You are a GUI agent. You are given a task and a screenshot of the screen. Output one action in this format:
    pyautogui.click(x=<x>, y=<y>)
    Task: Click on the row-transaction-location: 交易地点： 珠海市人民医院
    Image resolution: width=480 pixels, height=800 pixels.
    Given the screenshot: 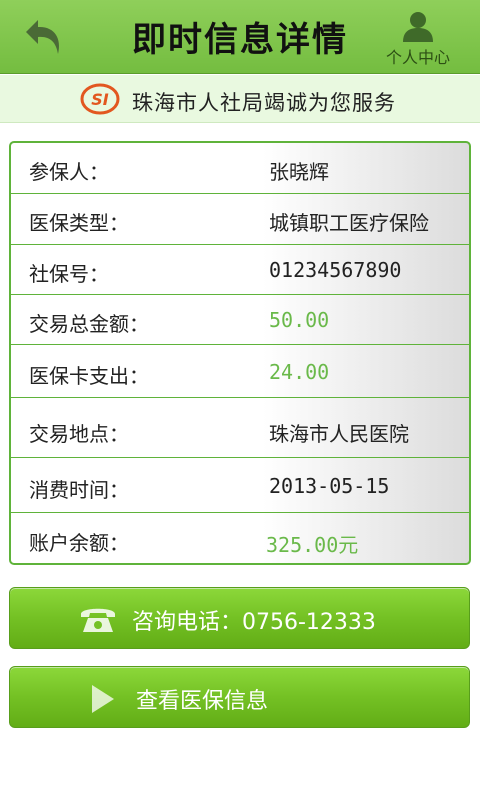 What is the action you would take?
    pyautogui.click(x=240, y=428)
    